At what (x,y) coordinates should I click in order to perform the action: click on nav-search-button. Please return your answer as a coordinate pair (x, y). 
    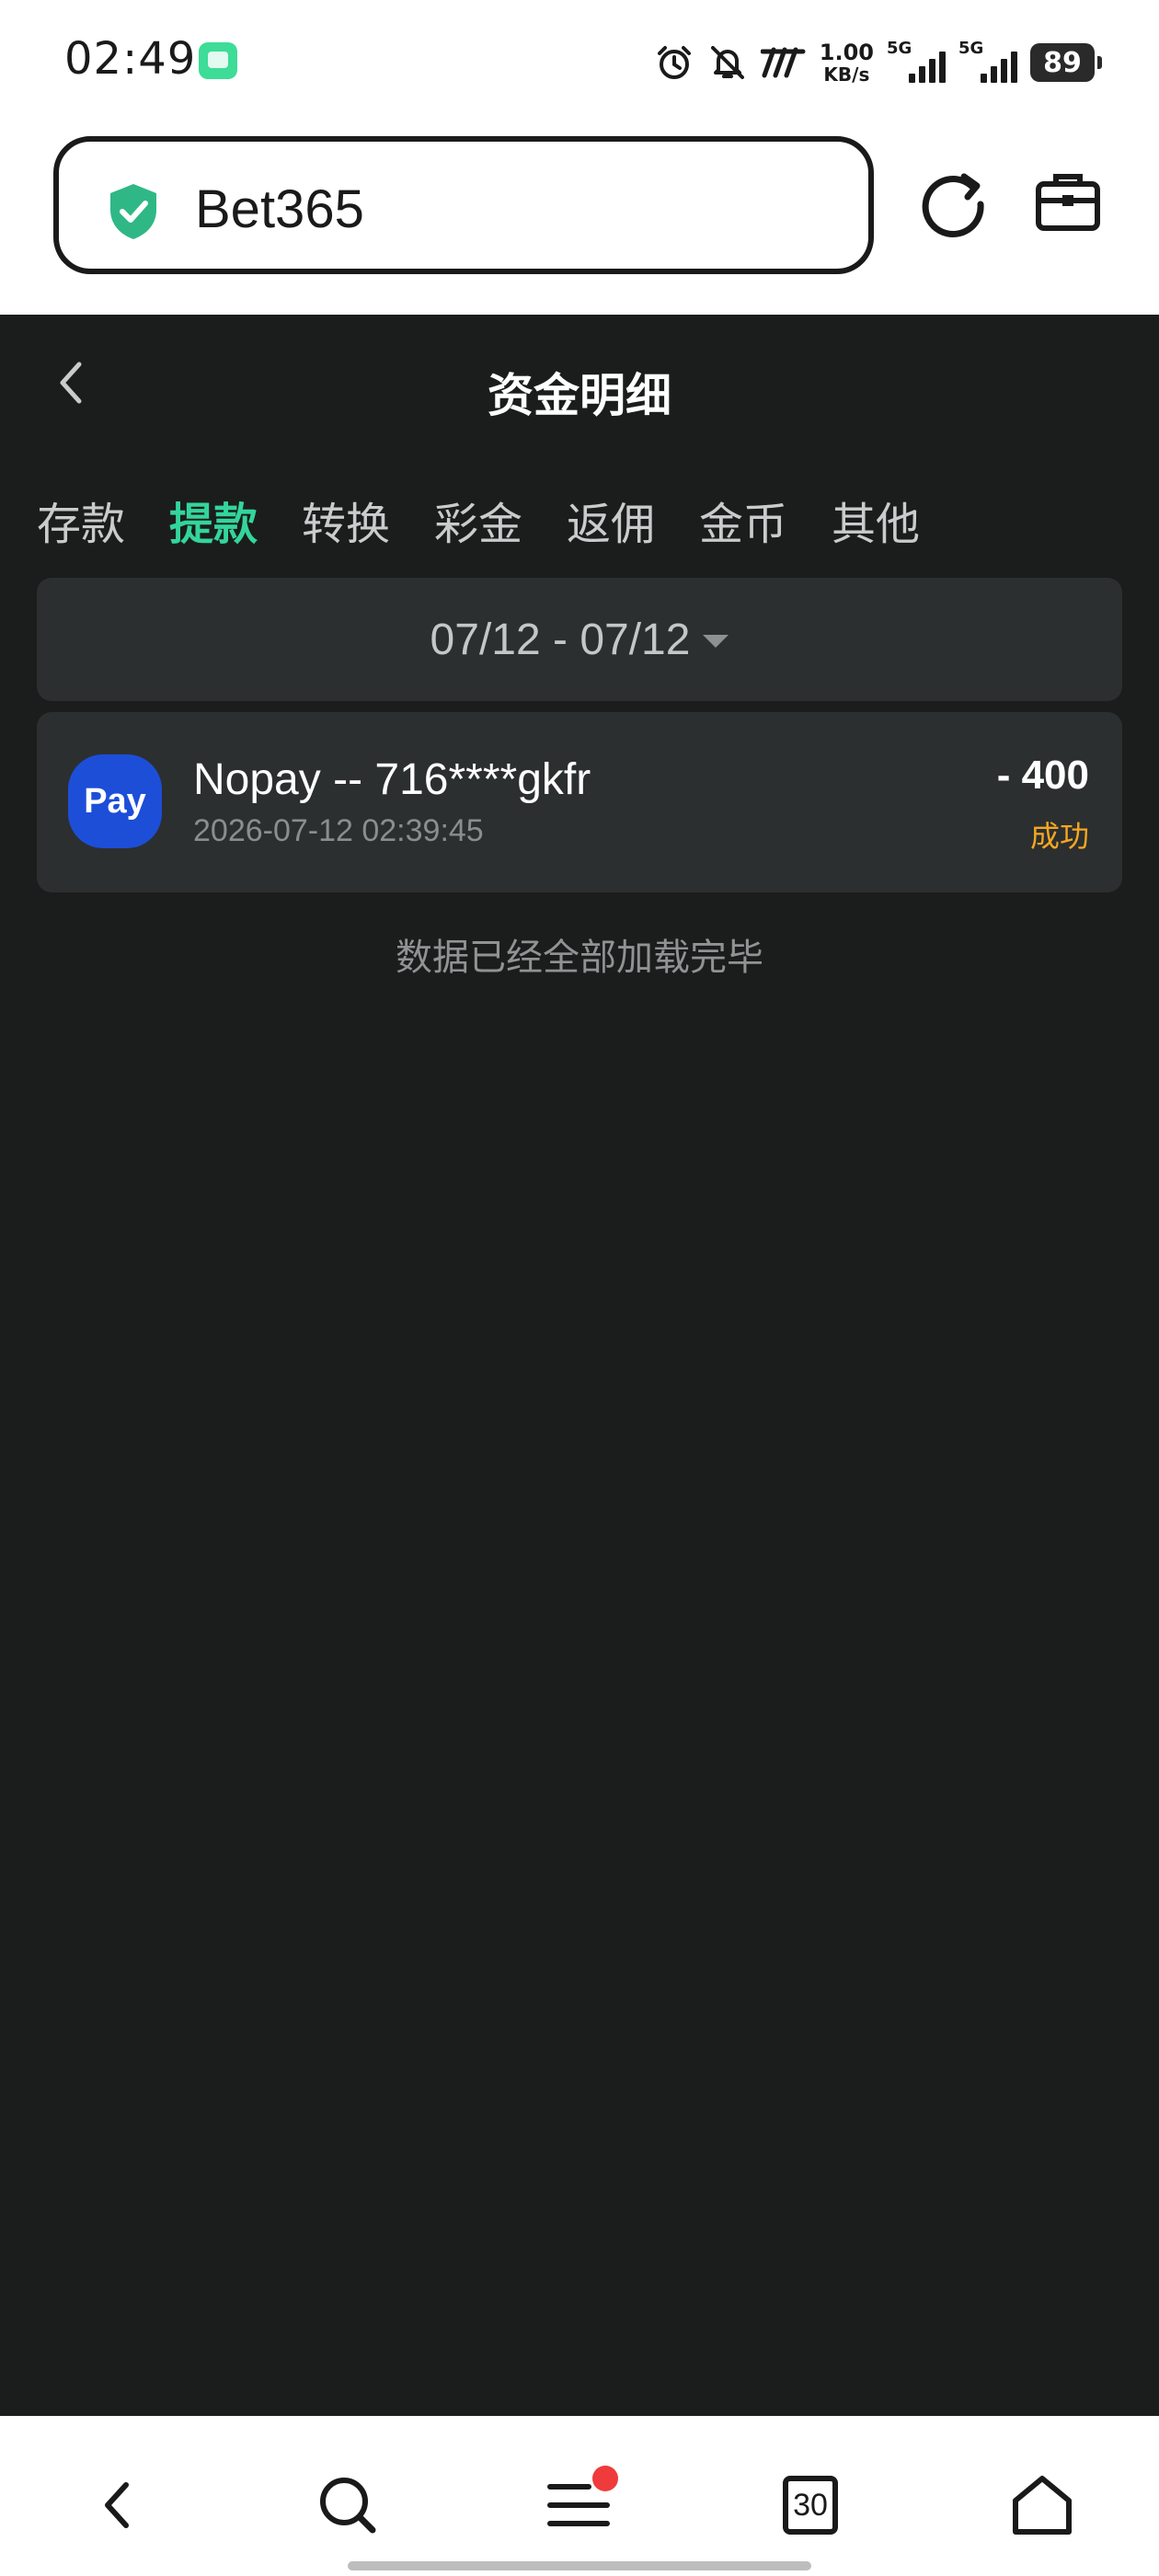
    Looking at the image, I should click on (347, 2505).